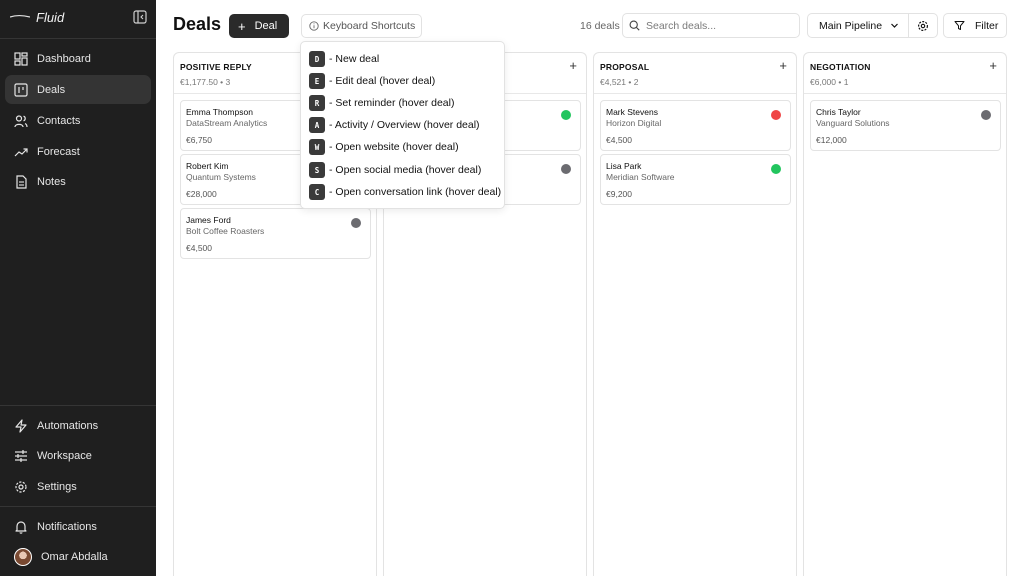 This screenshot has width=1024, height=576. What do you see at coordinates (207, 166) in the screenshot?
I see `deal-contact-name: Robert Kim` at bounding box center [207, 166].